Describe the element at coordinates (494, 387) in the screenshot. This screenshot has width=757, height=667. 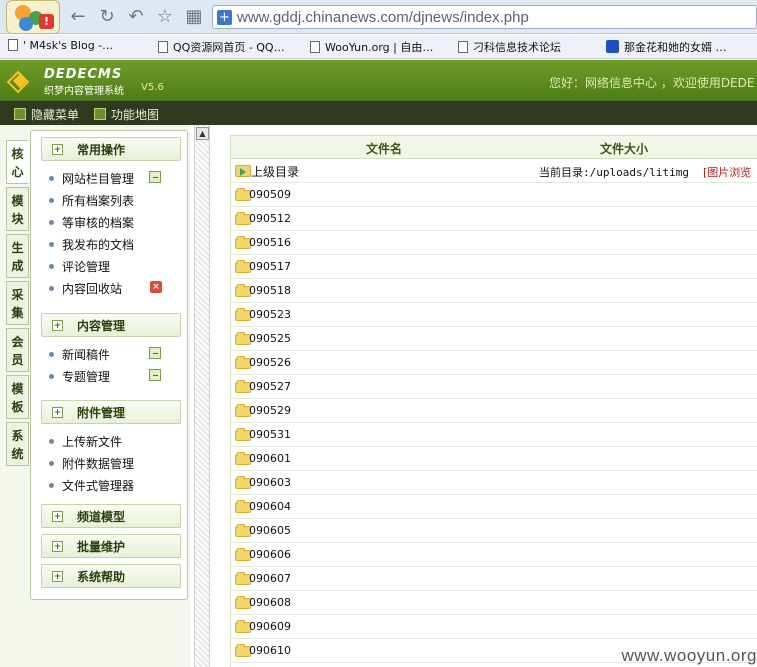
I see `folder-row: 090527` at that location.